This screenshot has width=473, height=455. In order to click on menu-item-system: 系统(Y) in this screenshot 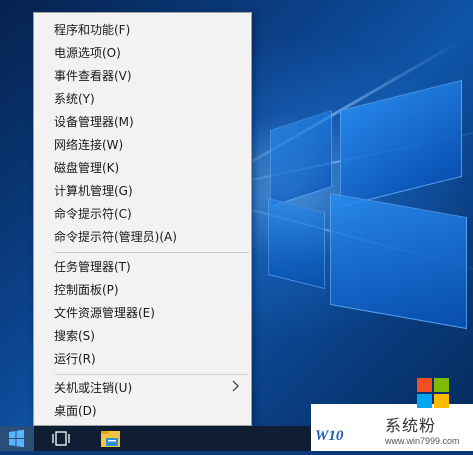, I will do `click(74, 99)`.